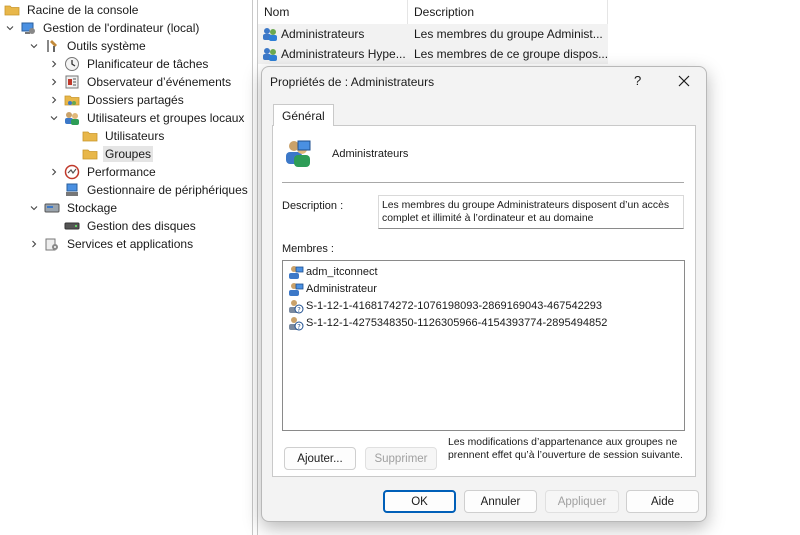  I want to click on tree-item-label: Observateur d’événements, so click(159, 82).